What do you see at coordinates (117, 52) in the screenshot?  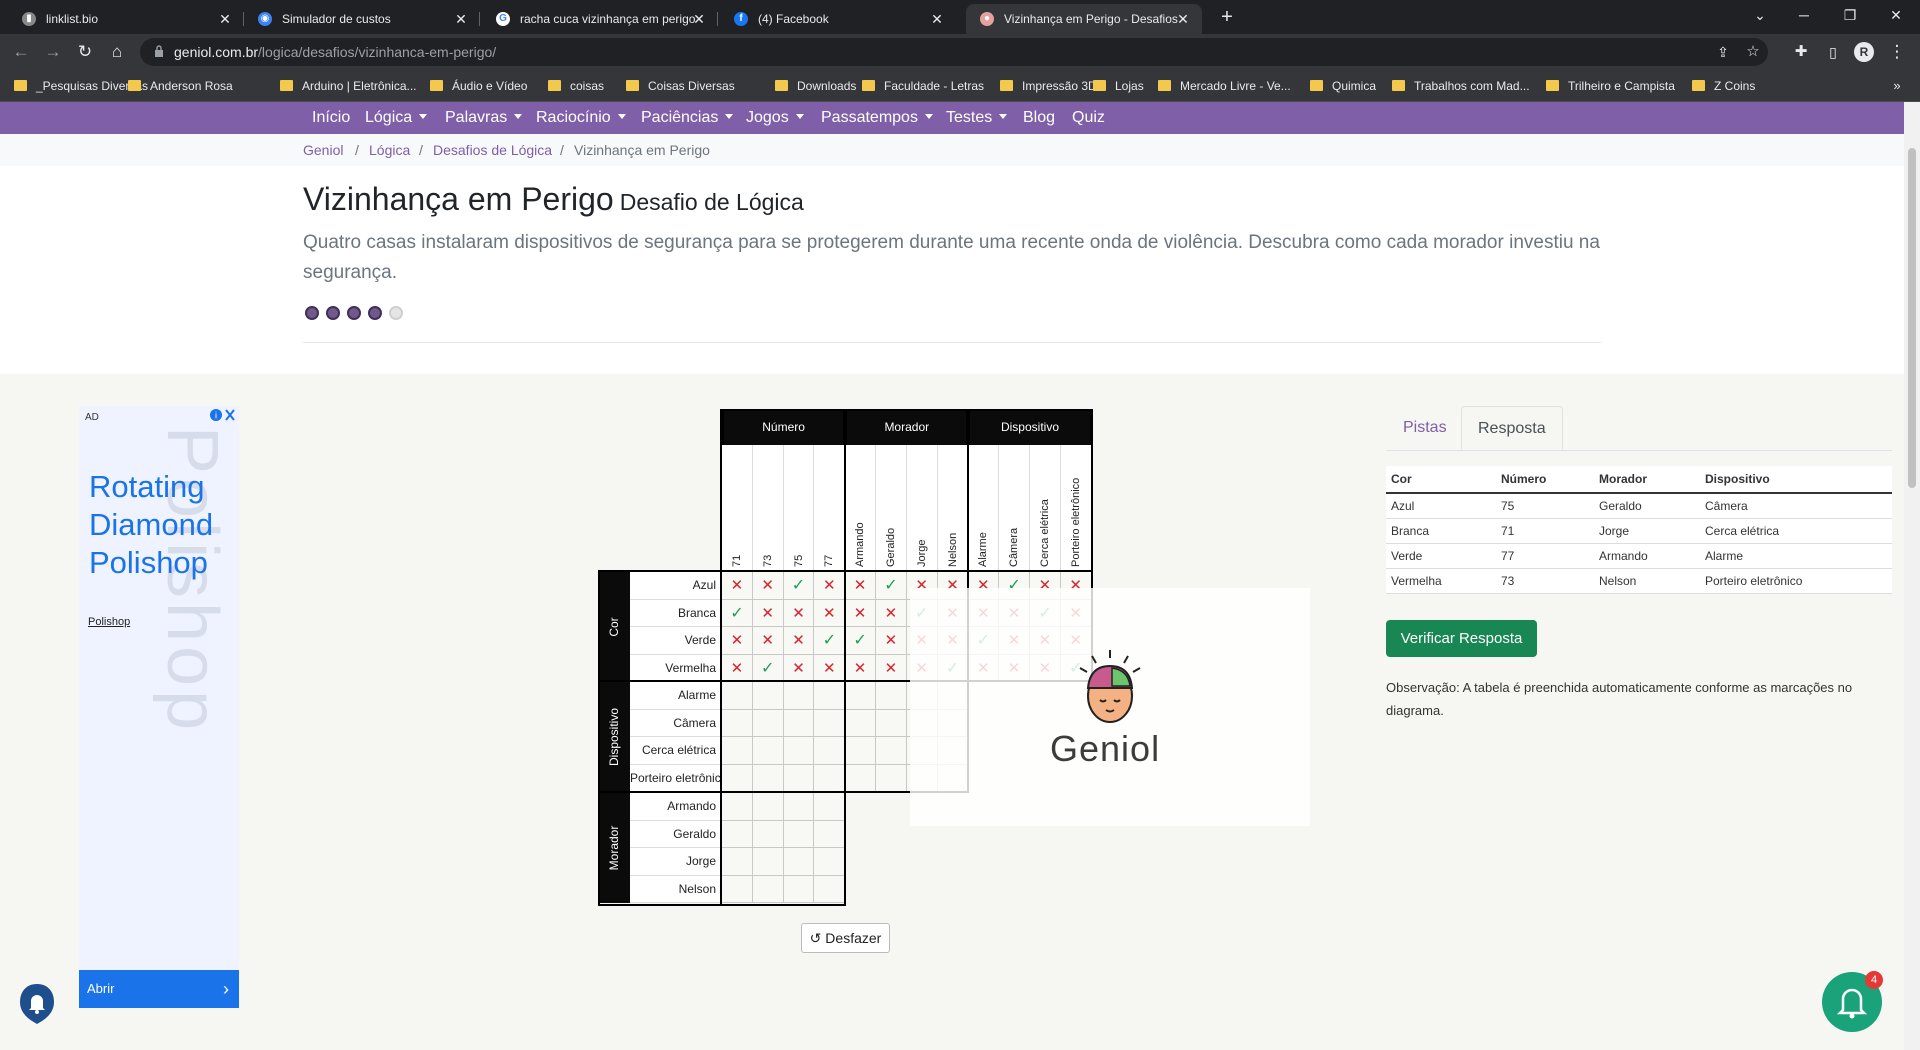 I see `home-icon: ⌂` at bounding box center [117, 52].